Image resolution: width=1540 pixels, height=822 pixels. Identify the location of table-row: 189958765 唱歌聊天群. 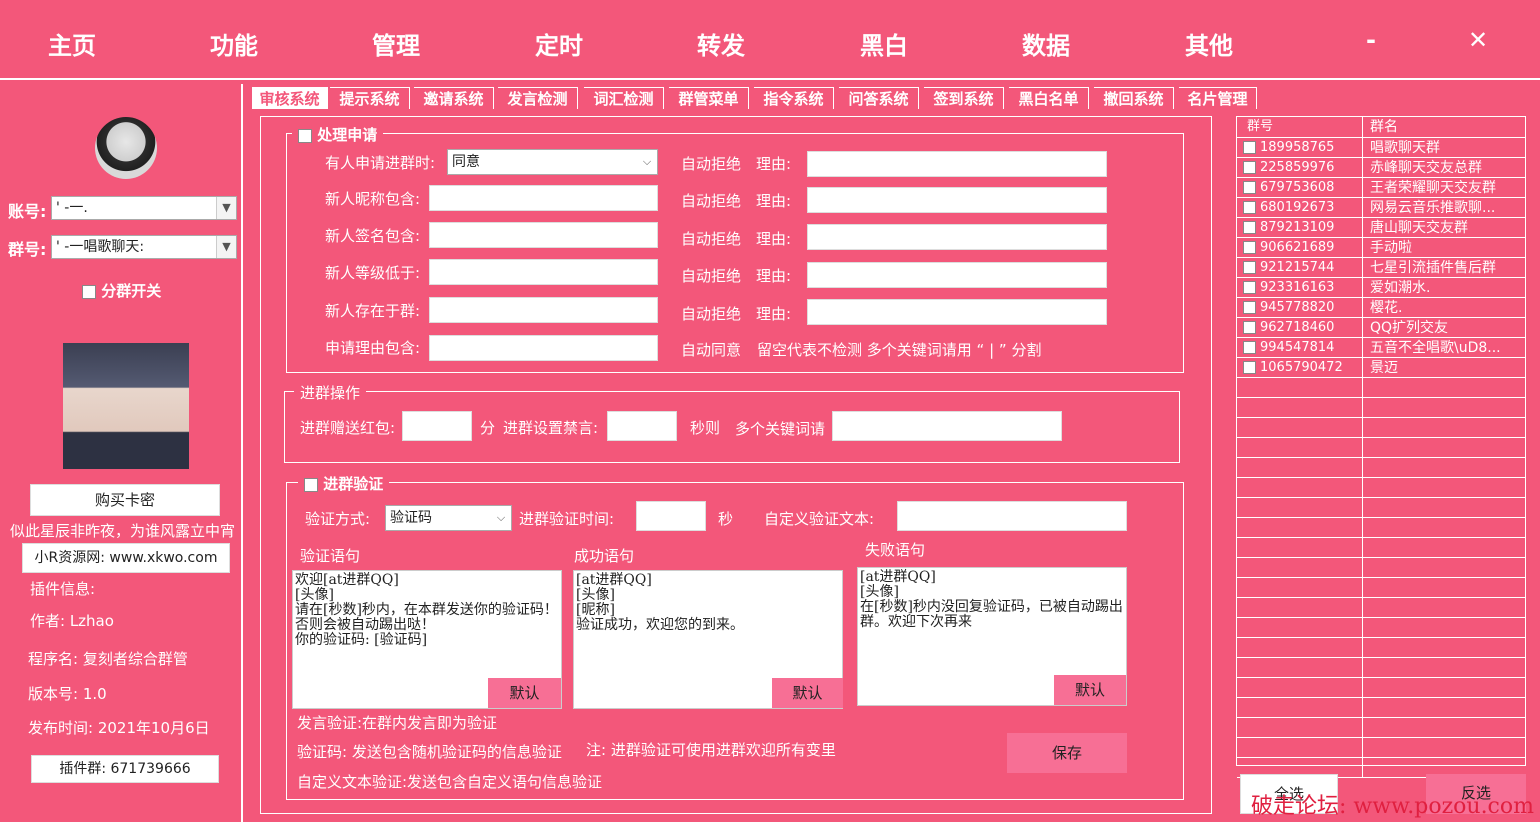
(1381, 148).